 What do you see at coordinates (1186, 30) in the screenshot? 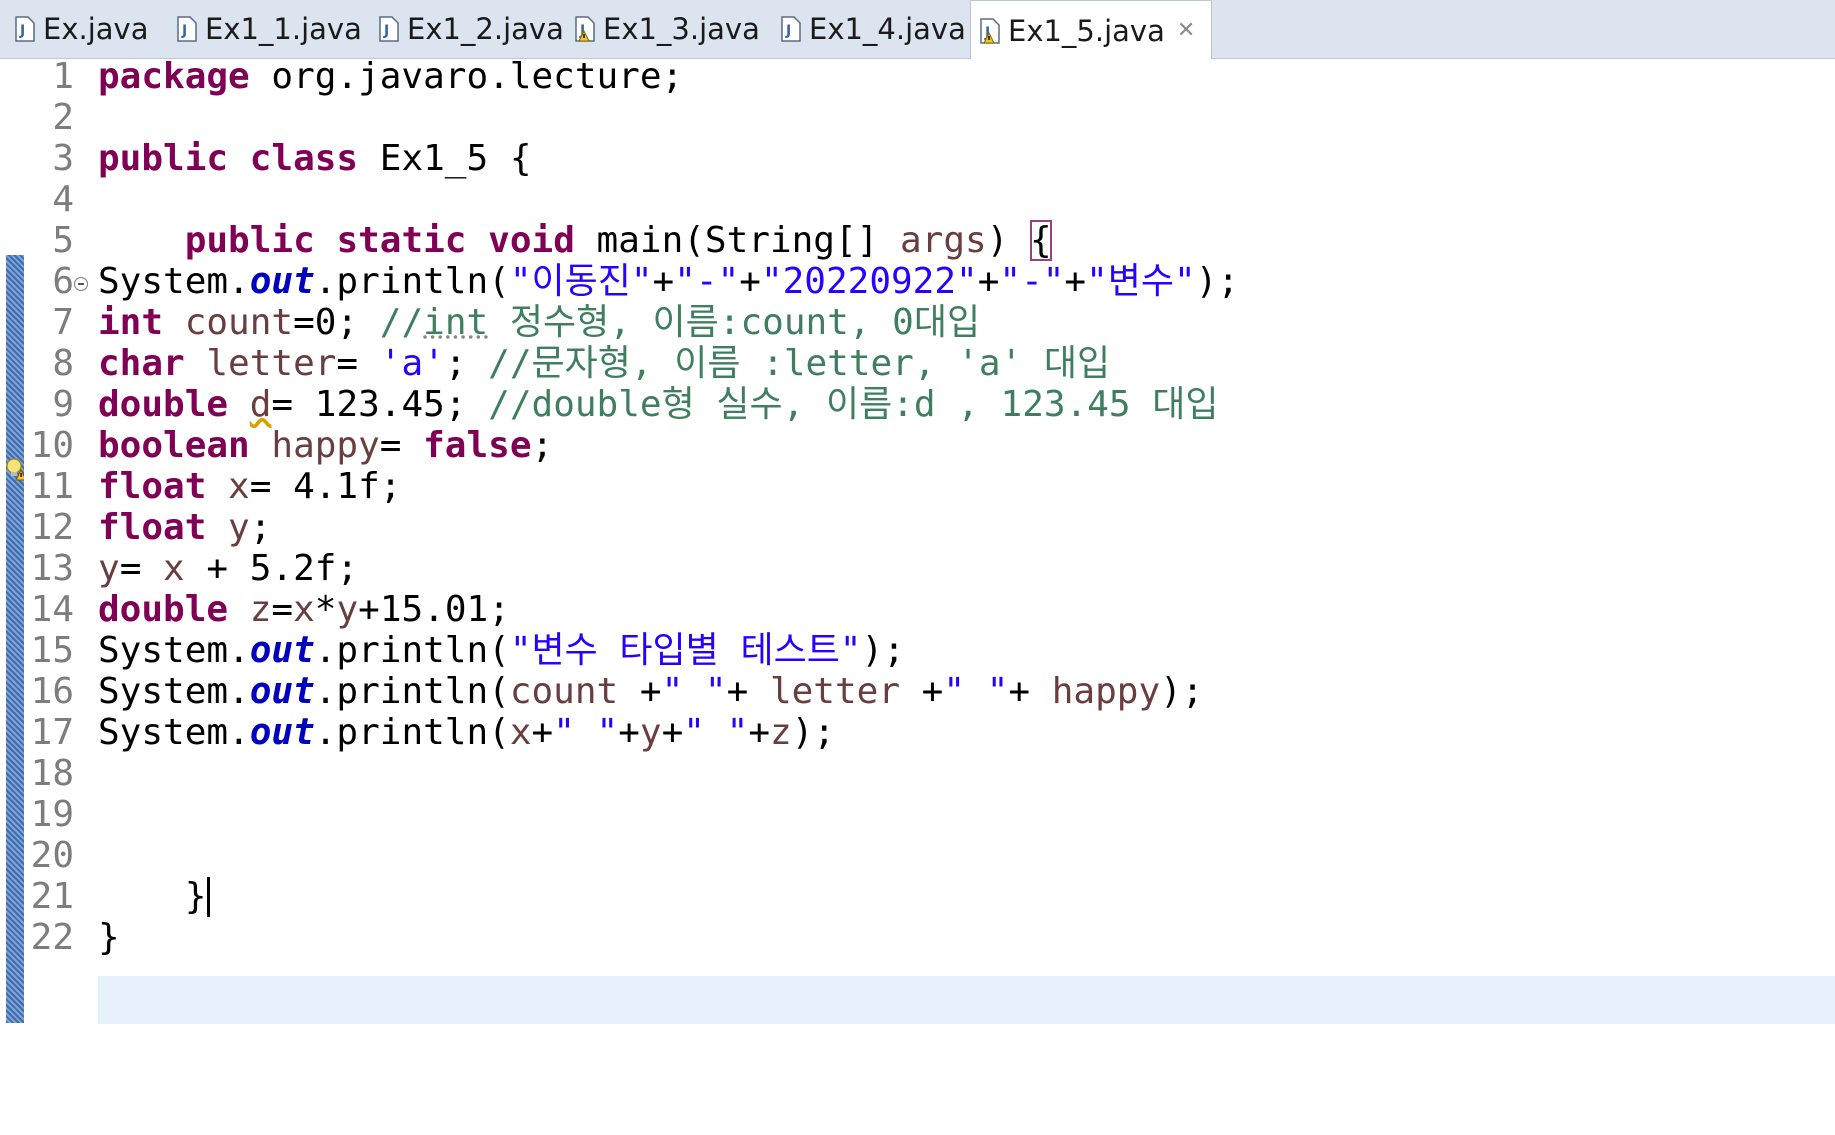
I see `close-icon: ✕` at bounding box center [1186, 30].